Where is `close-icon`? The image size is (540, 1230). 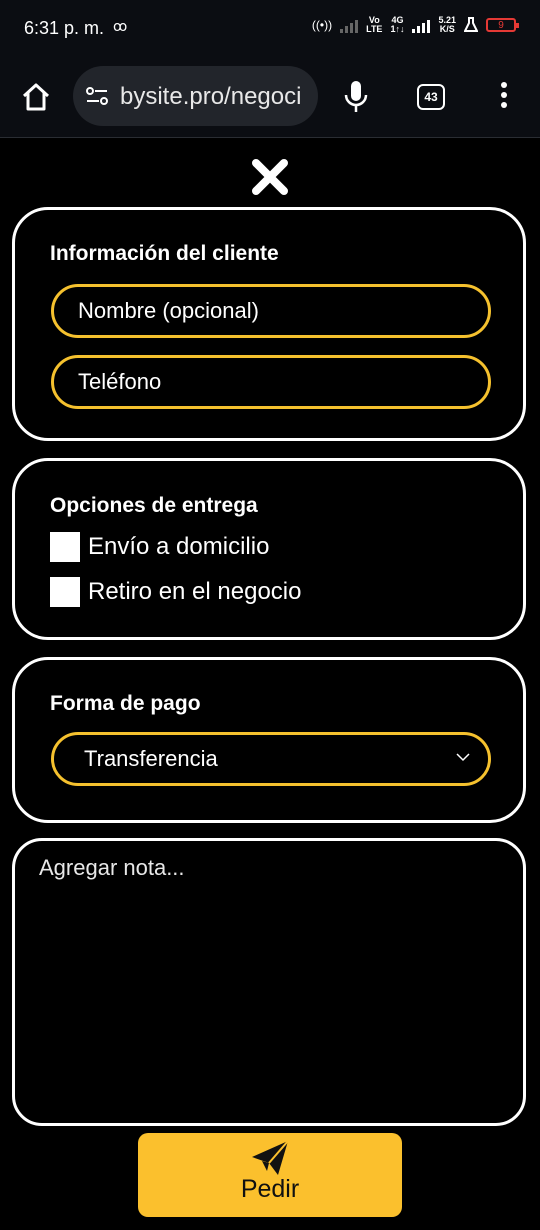 close-icon is located at coordinates (270, 177).